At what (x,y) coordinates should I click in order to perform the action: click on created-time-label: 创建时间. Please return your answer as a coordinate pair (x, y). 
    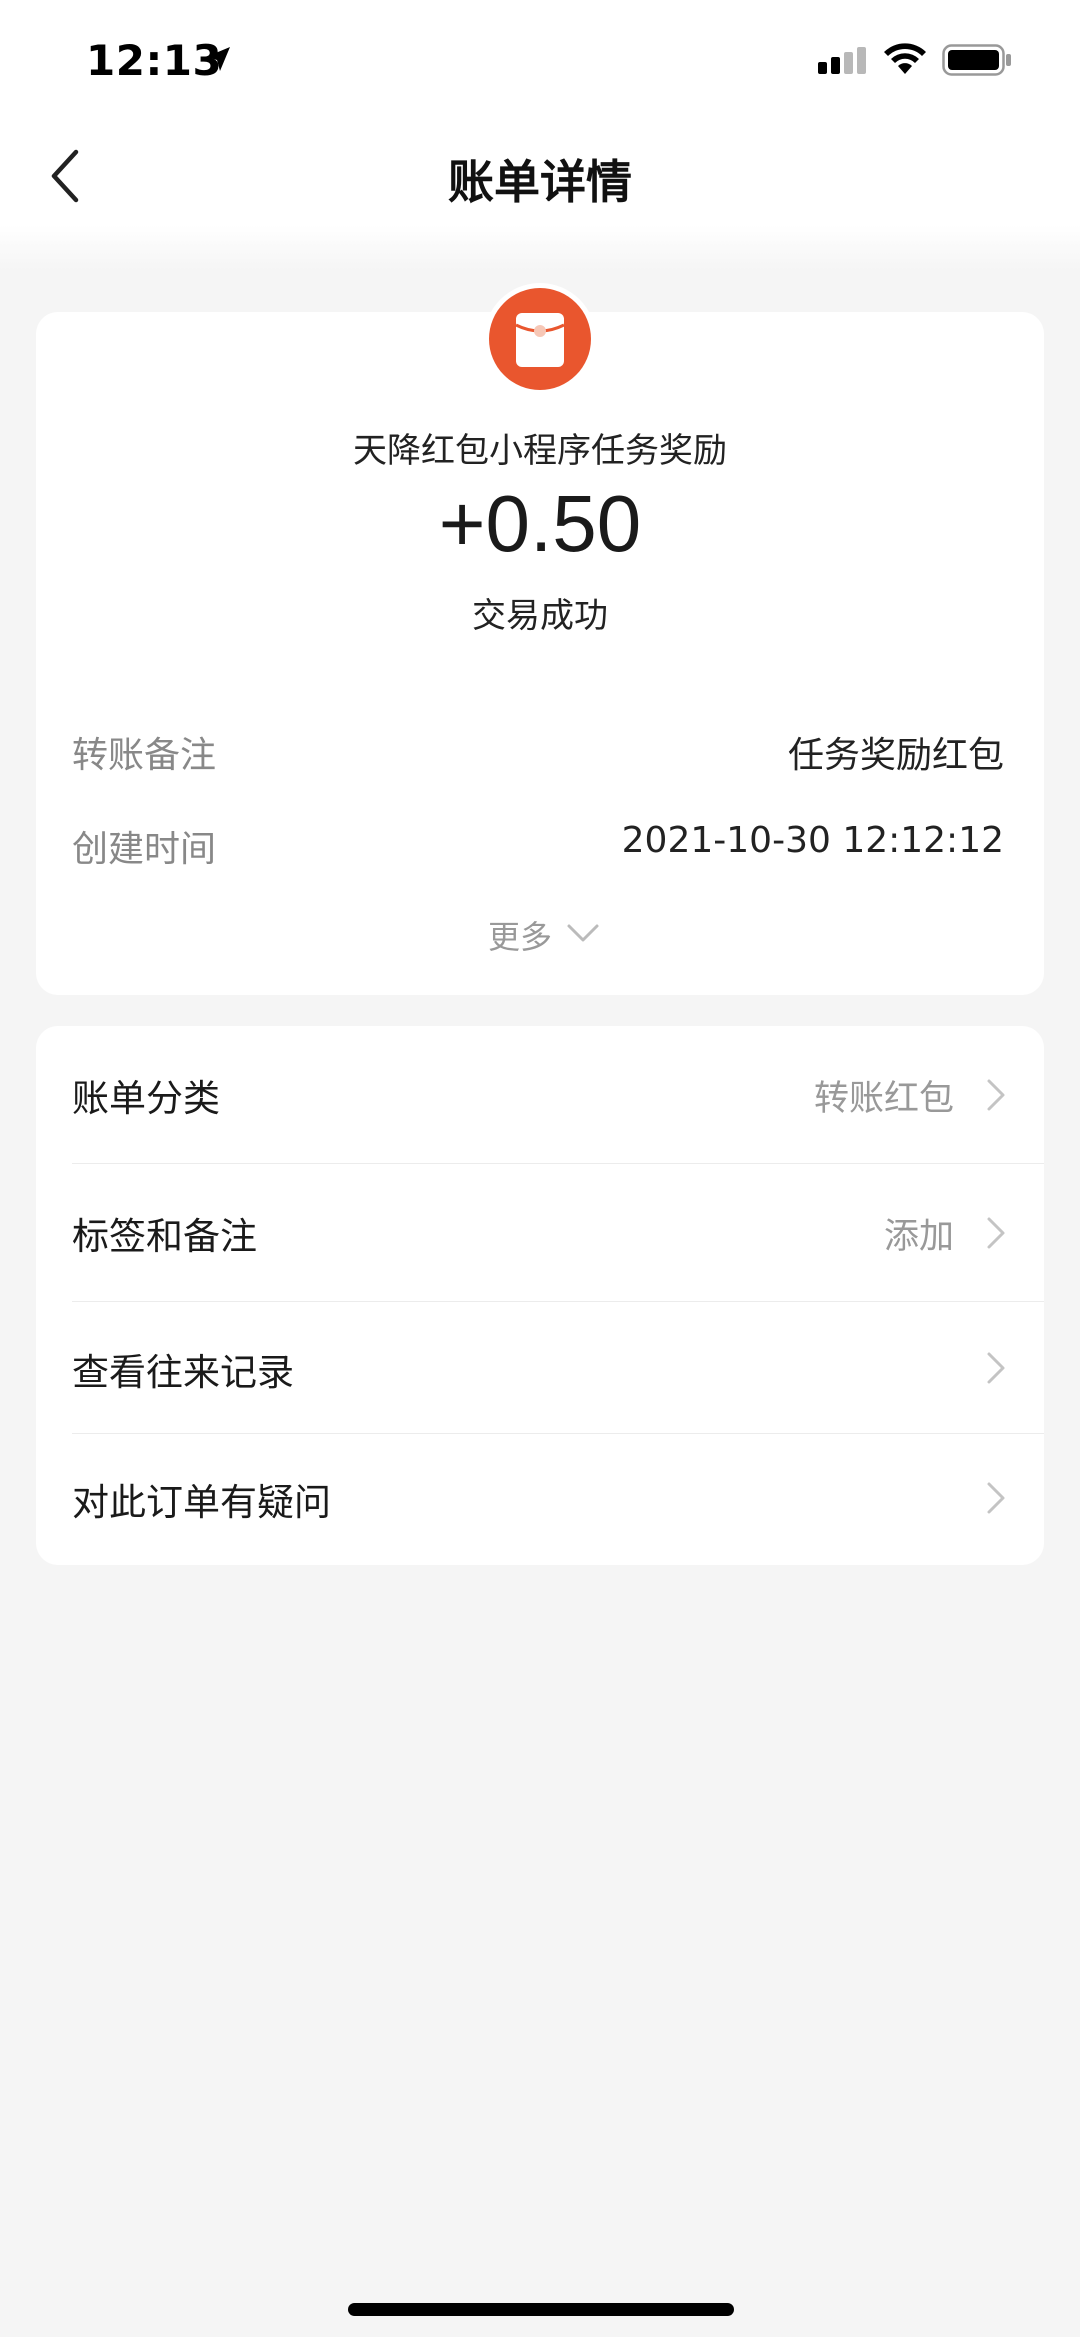
    Looking at the image, I should click on (144, 849).